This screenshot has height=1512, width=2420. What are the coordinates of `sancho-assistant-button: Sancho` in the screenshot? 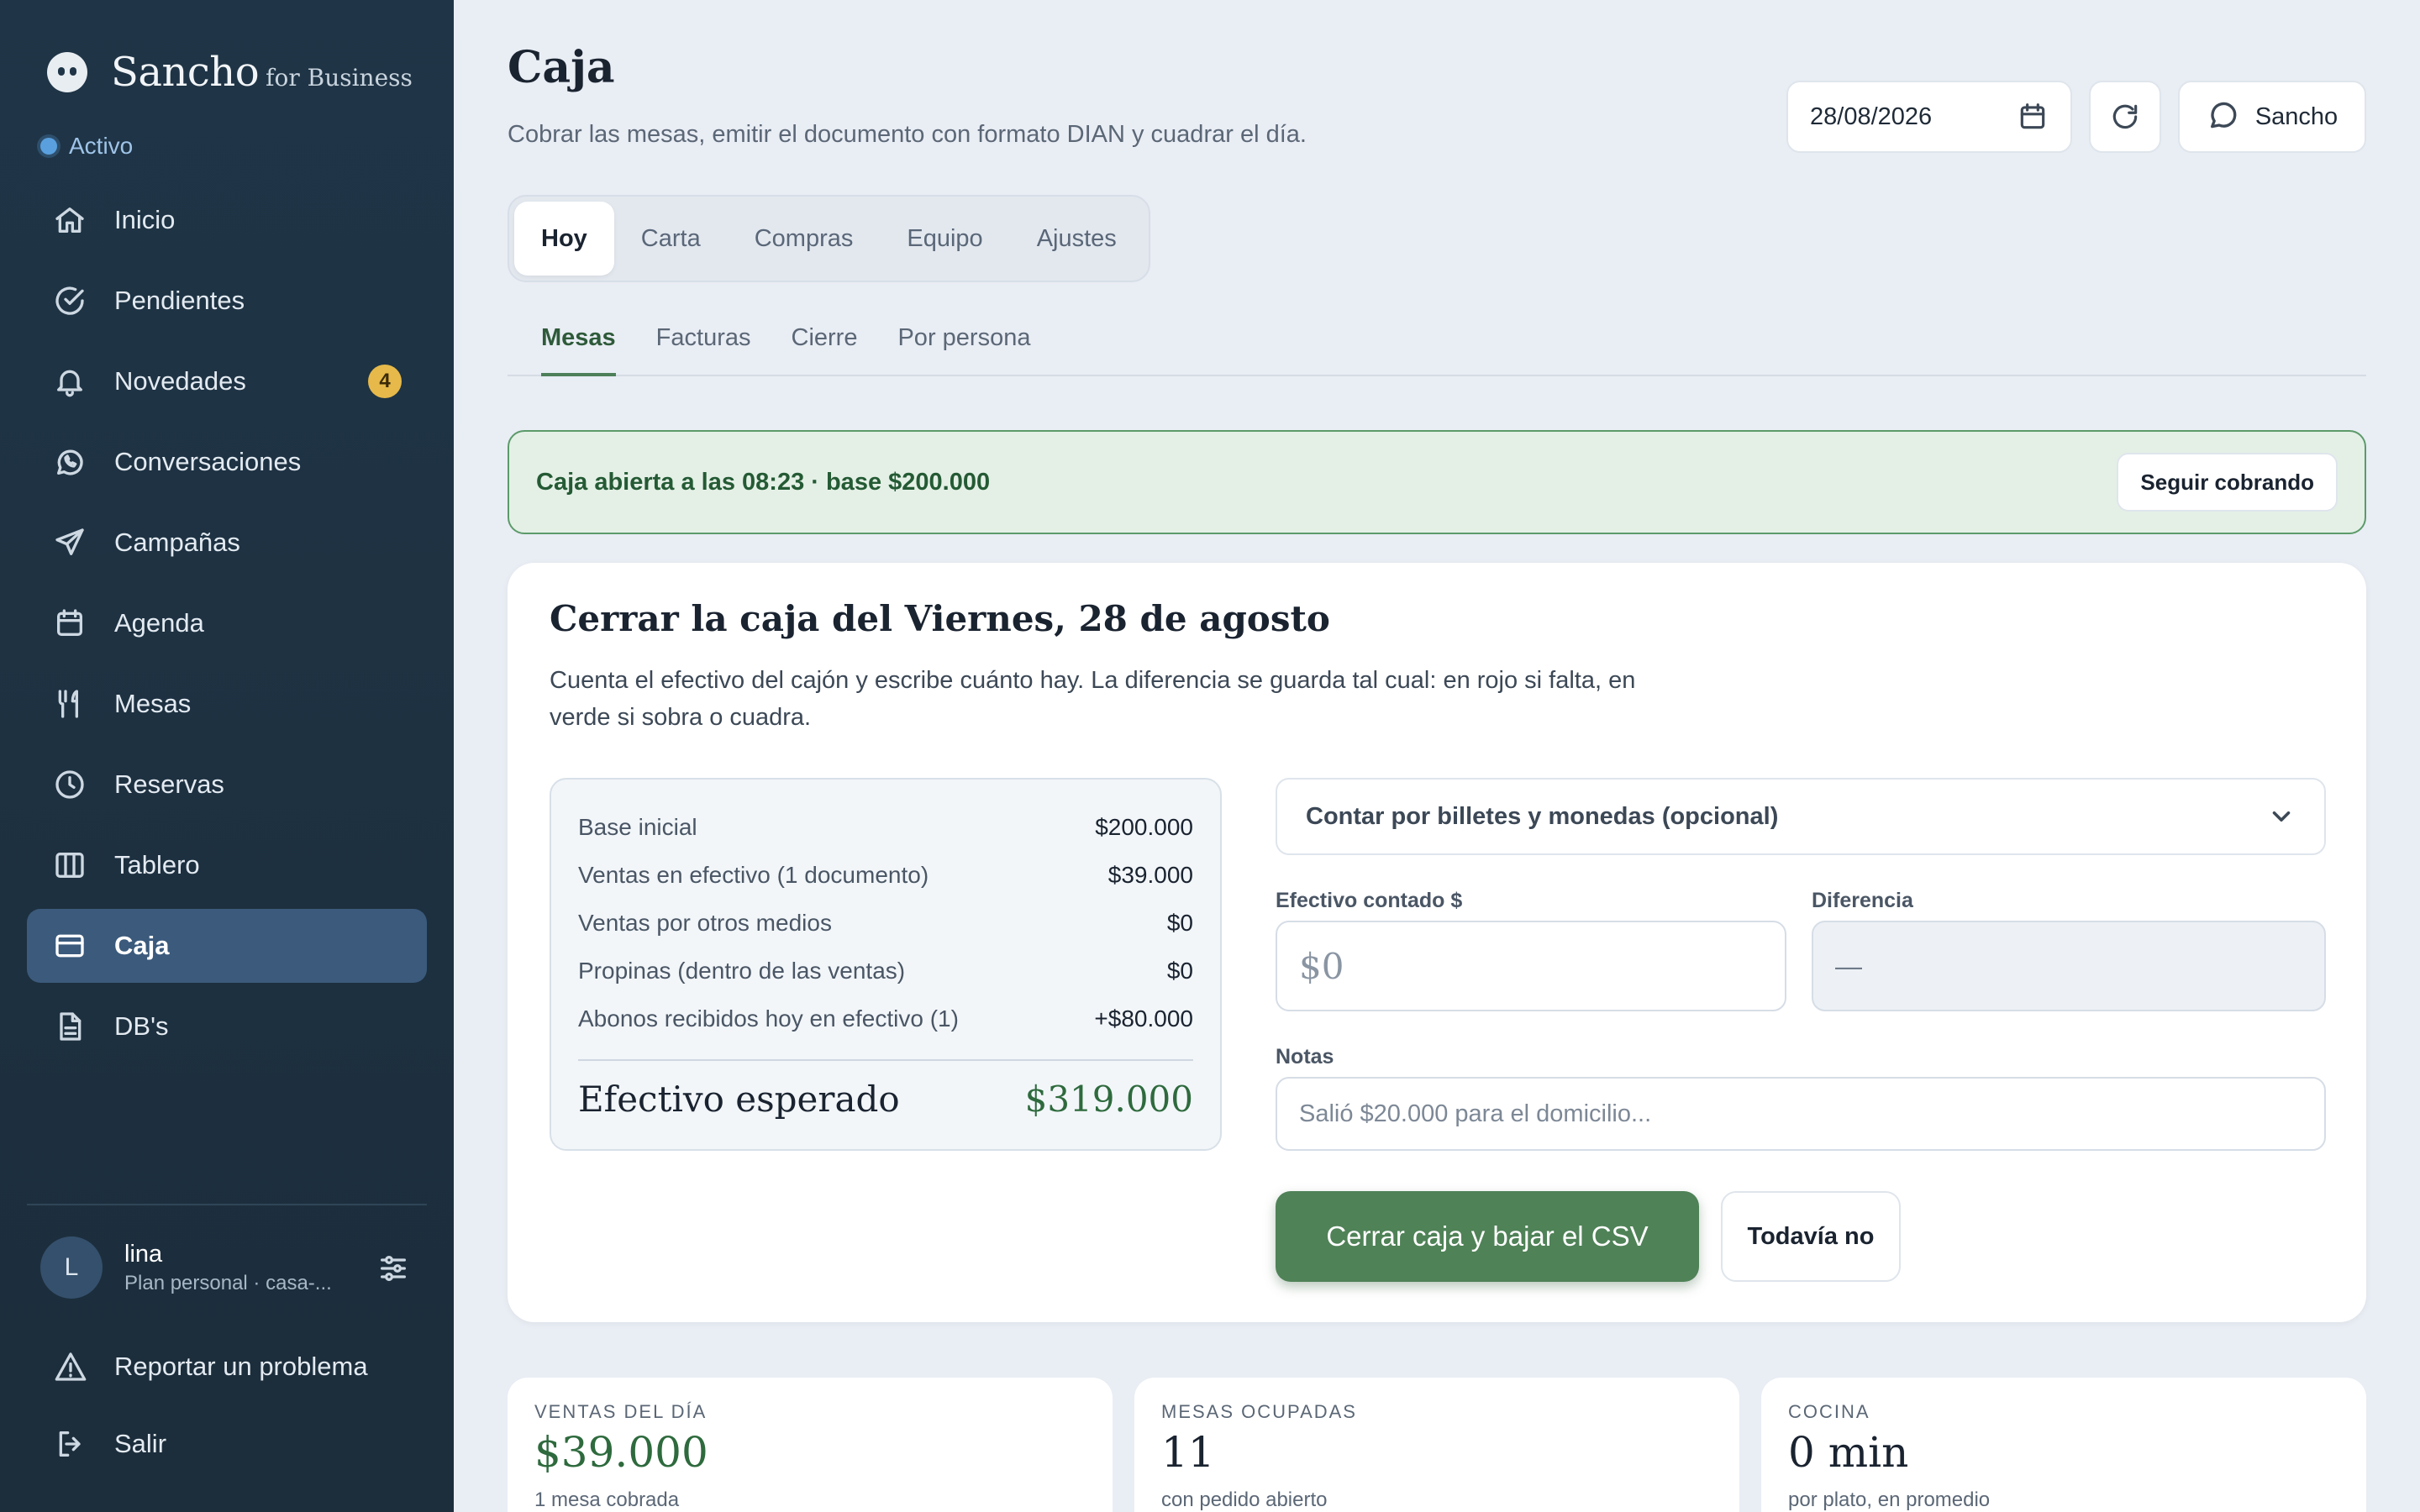 It's located at (2272, 117).